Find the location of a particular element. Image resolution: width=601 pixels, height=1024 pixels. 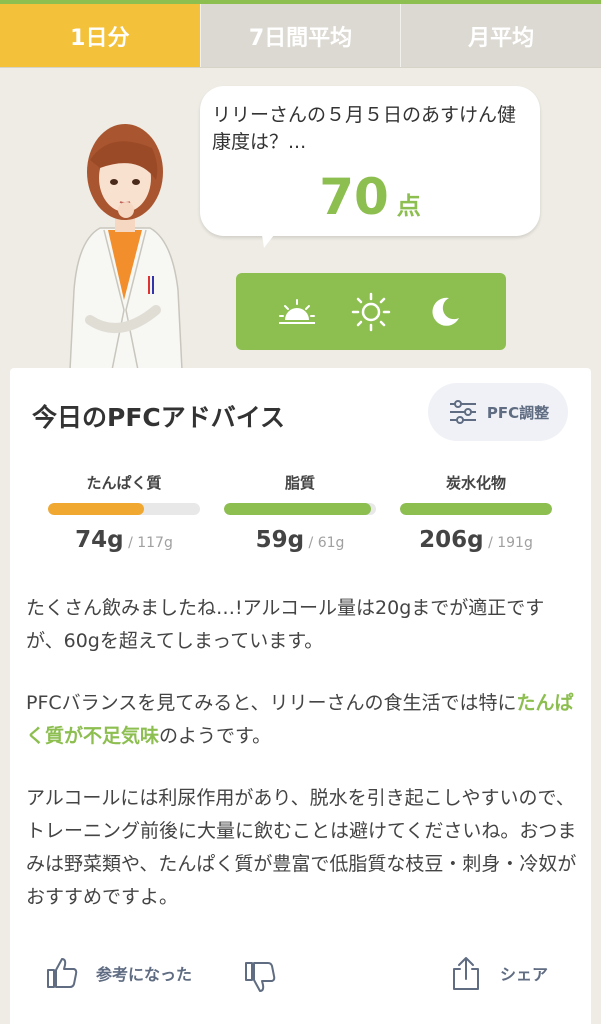

helpful-label: 参考になった is located at coordinates (144, 974).